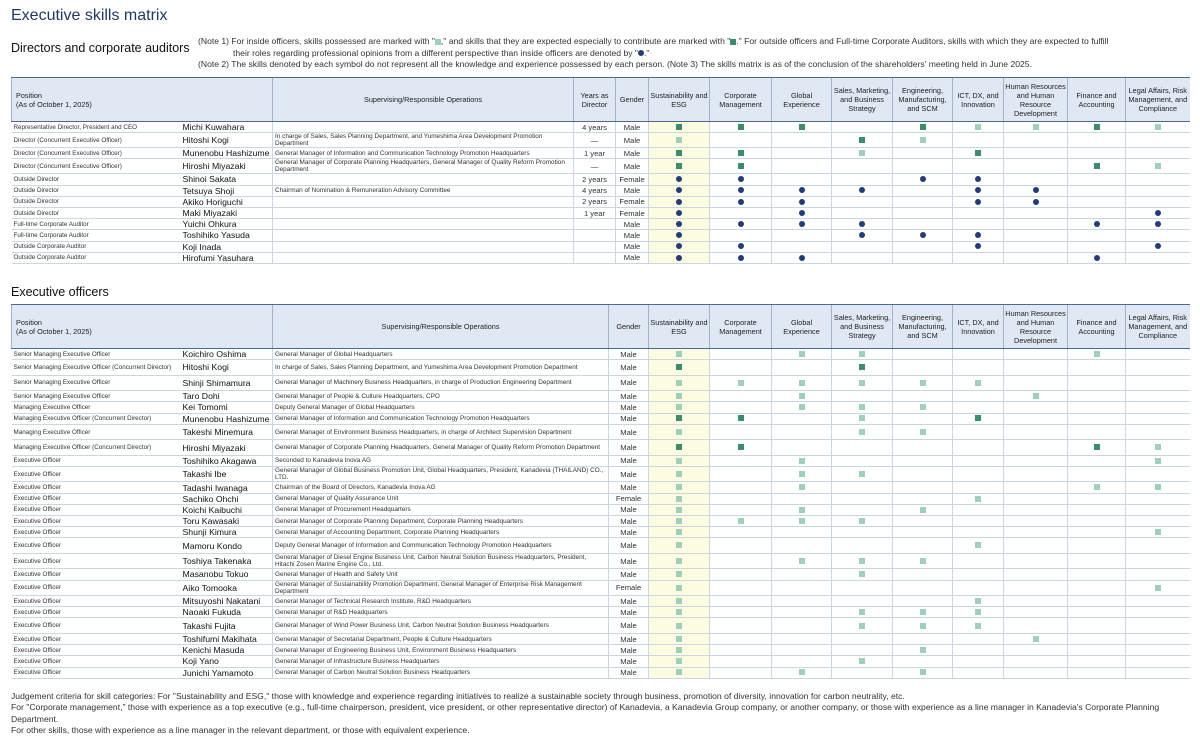  I want to click on position-cell: Full-time Corporate Auditor, so click(96, 224).